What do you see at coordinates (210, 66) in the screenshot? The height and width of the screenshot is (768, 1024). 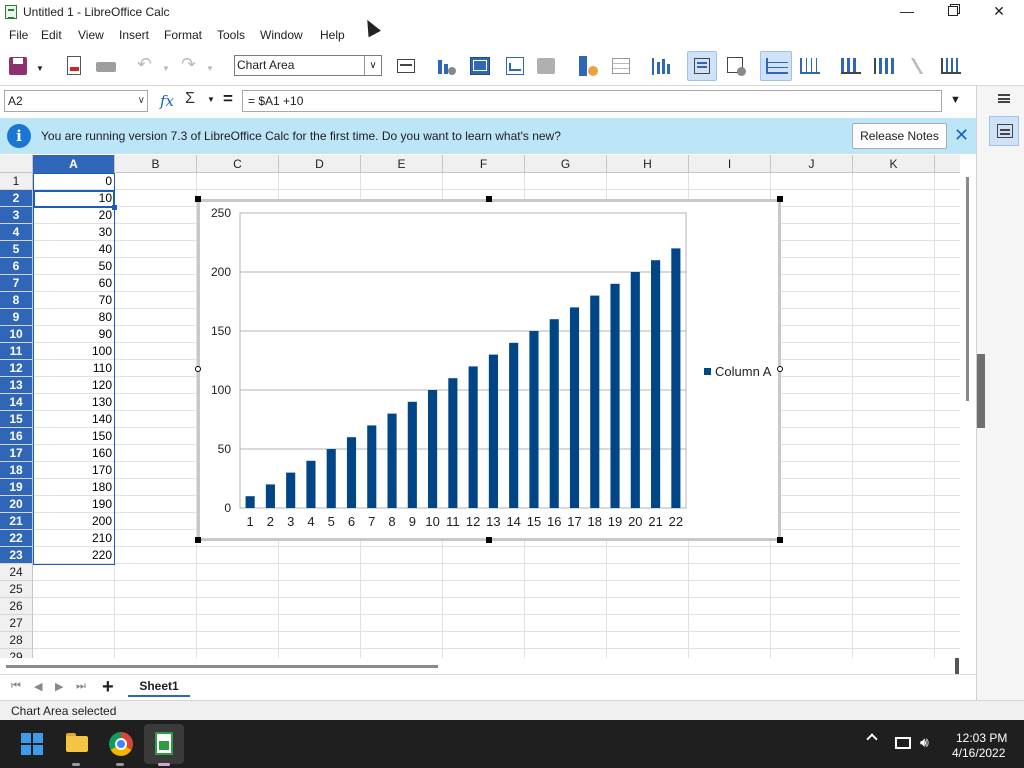 I see `redo-dropdown: ▼` at bounding box center [210, 66].